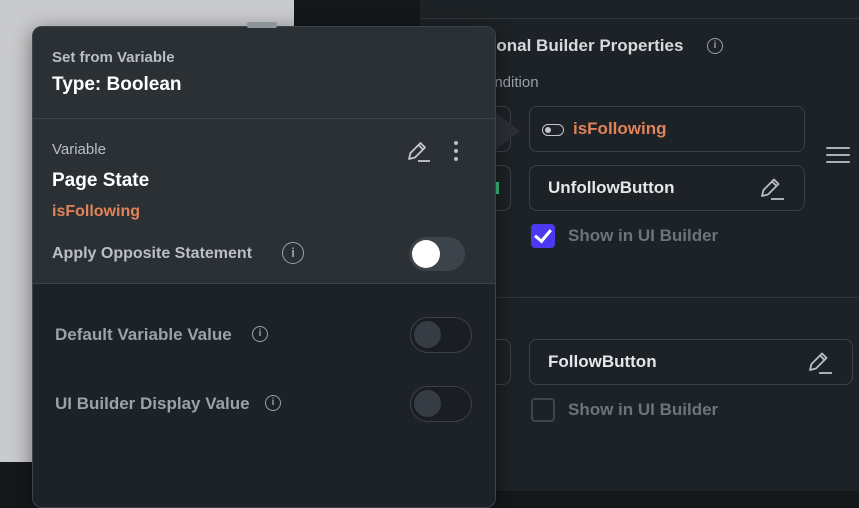 This screenshot has height=508, width=859. Describe the element at coordinates (101, 180) in the screenshot. I see `variable-source: Page State` at that location.